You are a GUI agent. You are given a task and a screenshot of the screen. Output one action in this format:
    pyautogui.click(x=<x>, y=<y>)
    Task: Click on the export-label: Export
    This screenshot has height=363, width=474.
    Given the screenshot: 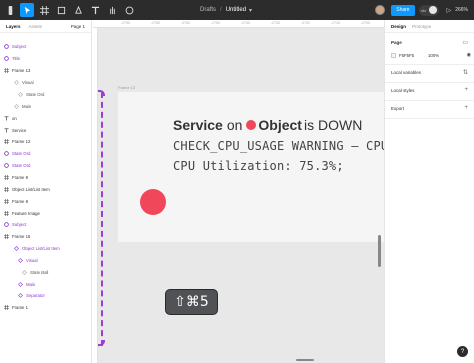 What is the action you would take?
    pyautogui.click(x=398, y=108)
    